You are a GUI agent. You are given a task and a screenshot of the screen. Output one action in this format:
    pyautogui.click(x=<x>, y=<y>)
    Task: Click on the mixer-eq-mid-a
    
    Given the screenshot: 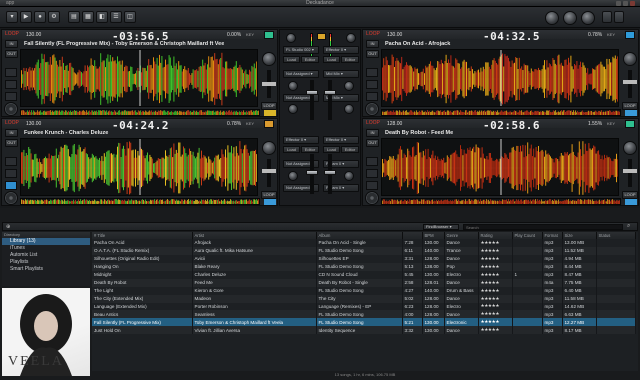 What is the action you would take?
    pyautogui.click(x=293, y=109)
    